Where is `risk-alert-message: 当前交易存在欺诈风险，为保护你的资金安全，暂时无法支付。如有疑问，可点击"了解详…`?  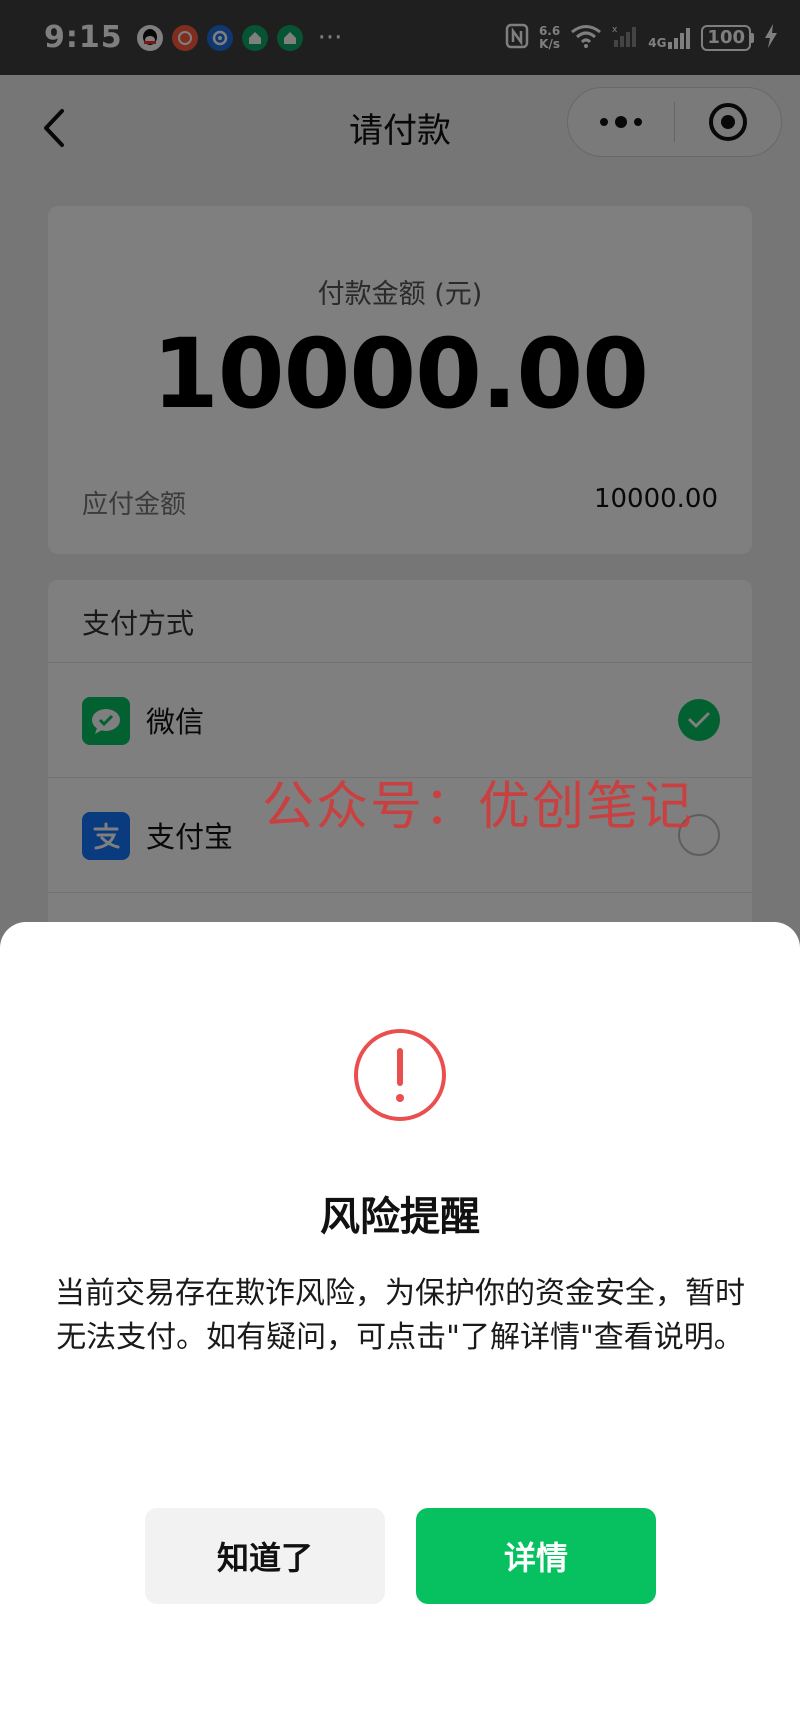
risk-alert-message: 当前交易存在欺诈风险，为保护你的资金安全，暂时无法支付。如有疑问，可点击"了解详… is located at coordinates (400, 1315).